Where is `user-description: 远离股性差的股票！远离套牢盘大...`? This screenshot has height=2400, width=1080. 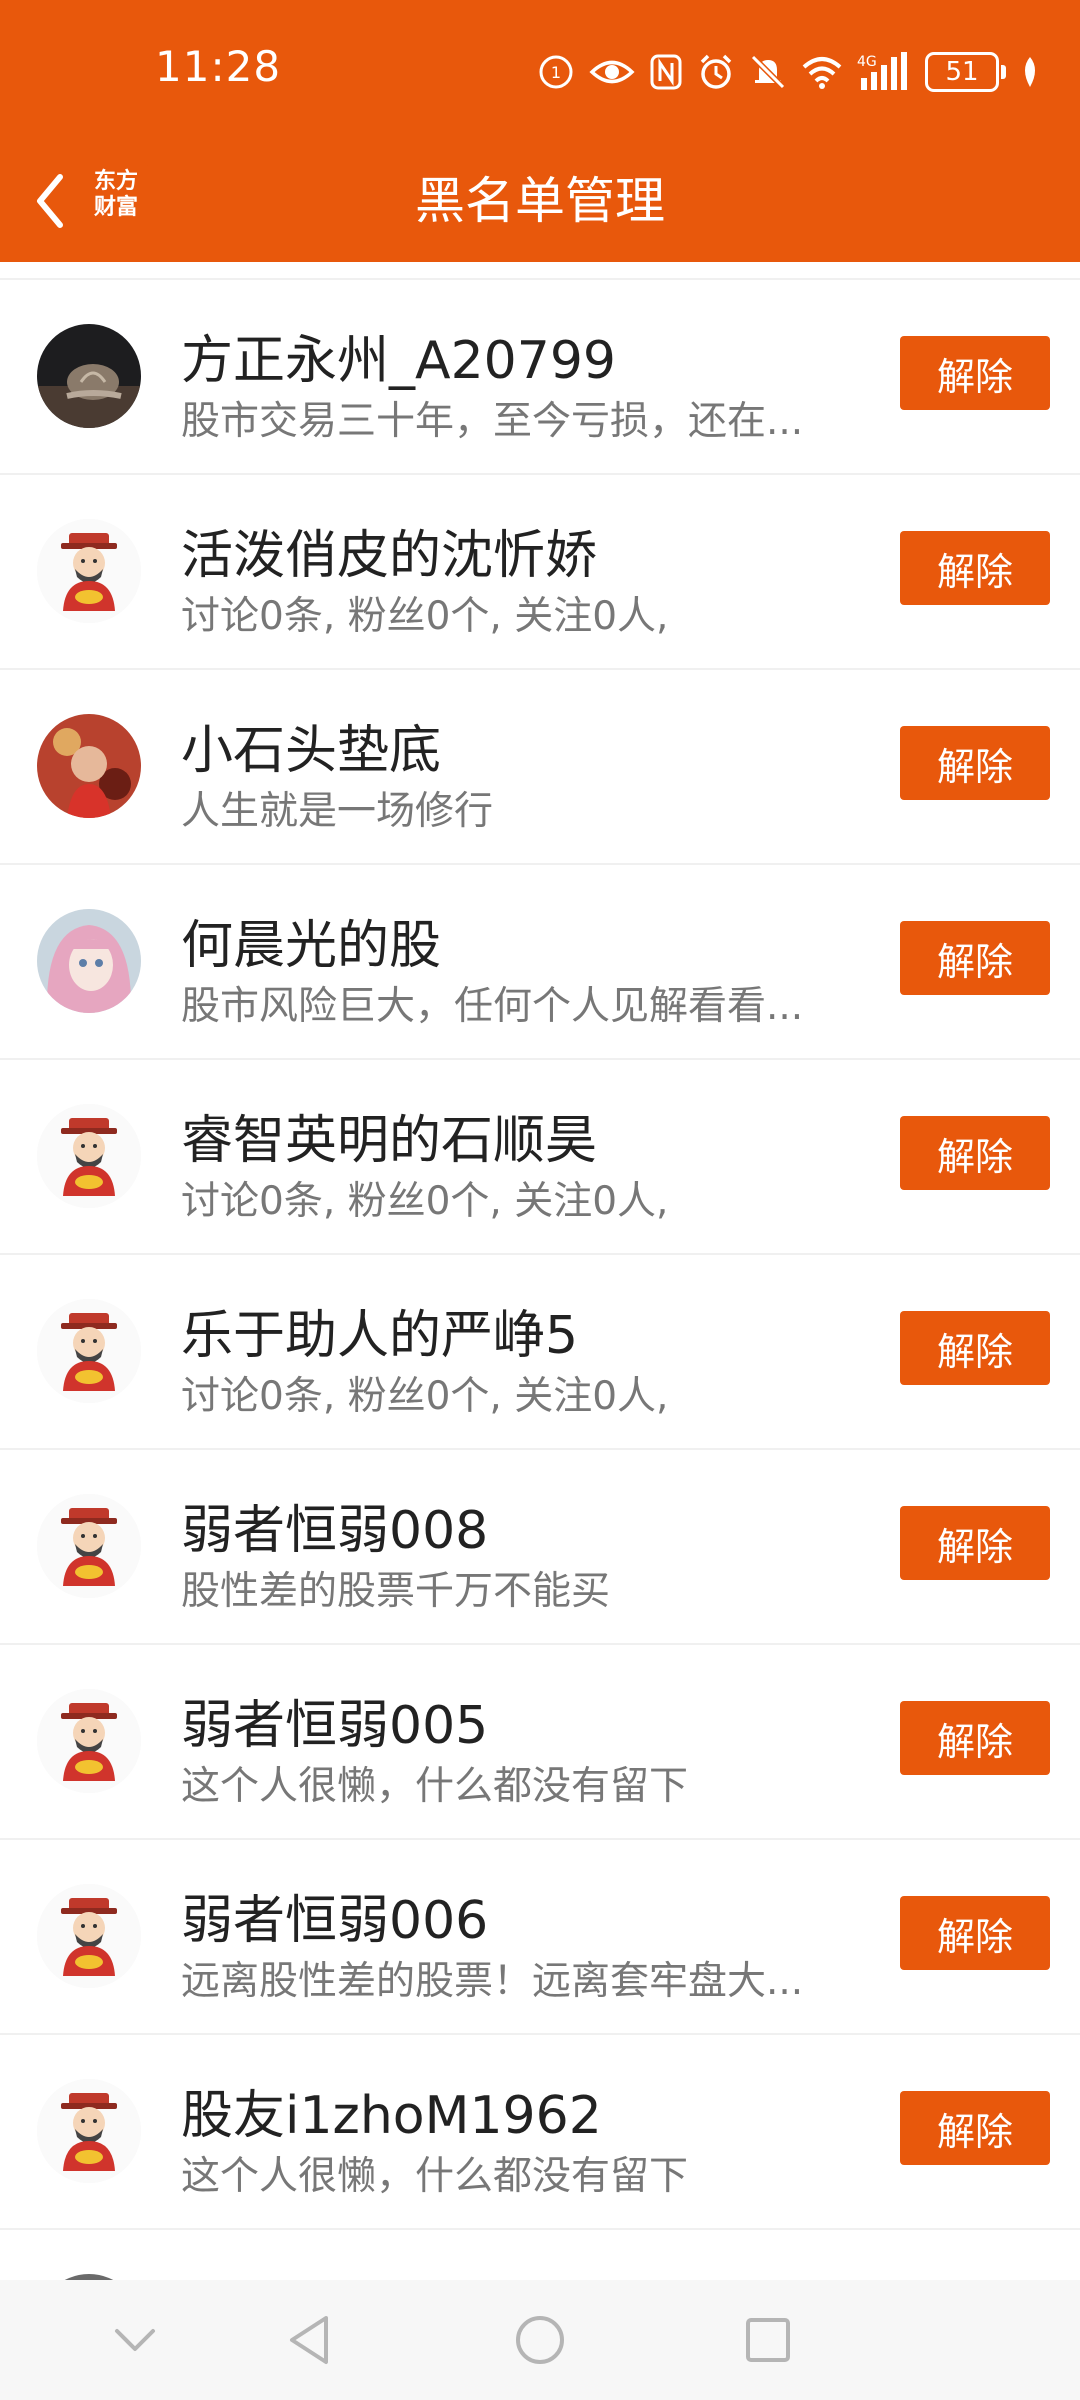 user-description: 远离股性差的股票！远离套牢盘大... is located at coordinates (492, 1981).